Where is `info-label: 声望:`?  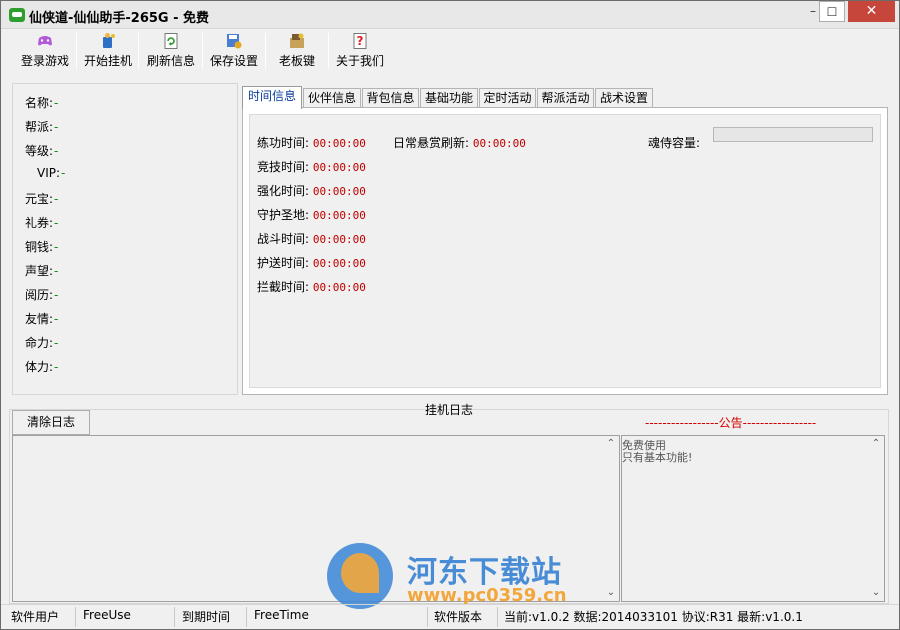 info-label: 声望: is located at coordinates (39, 271).